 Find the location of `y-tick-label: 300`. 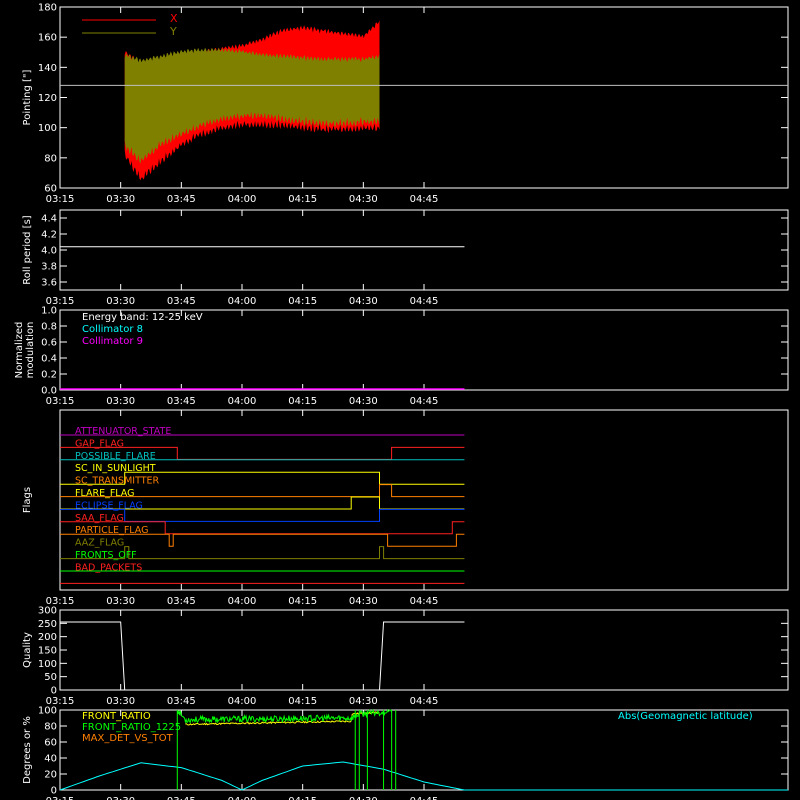

y-tick-label: 300 is located at coordinates (47, 611).